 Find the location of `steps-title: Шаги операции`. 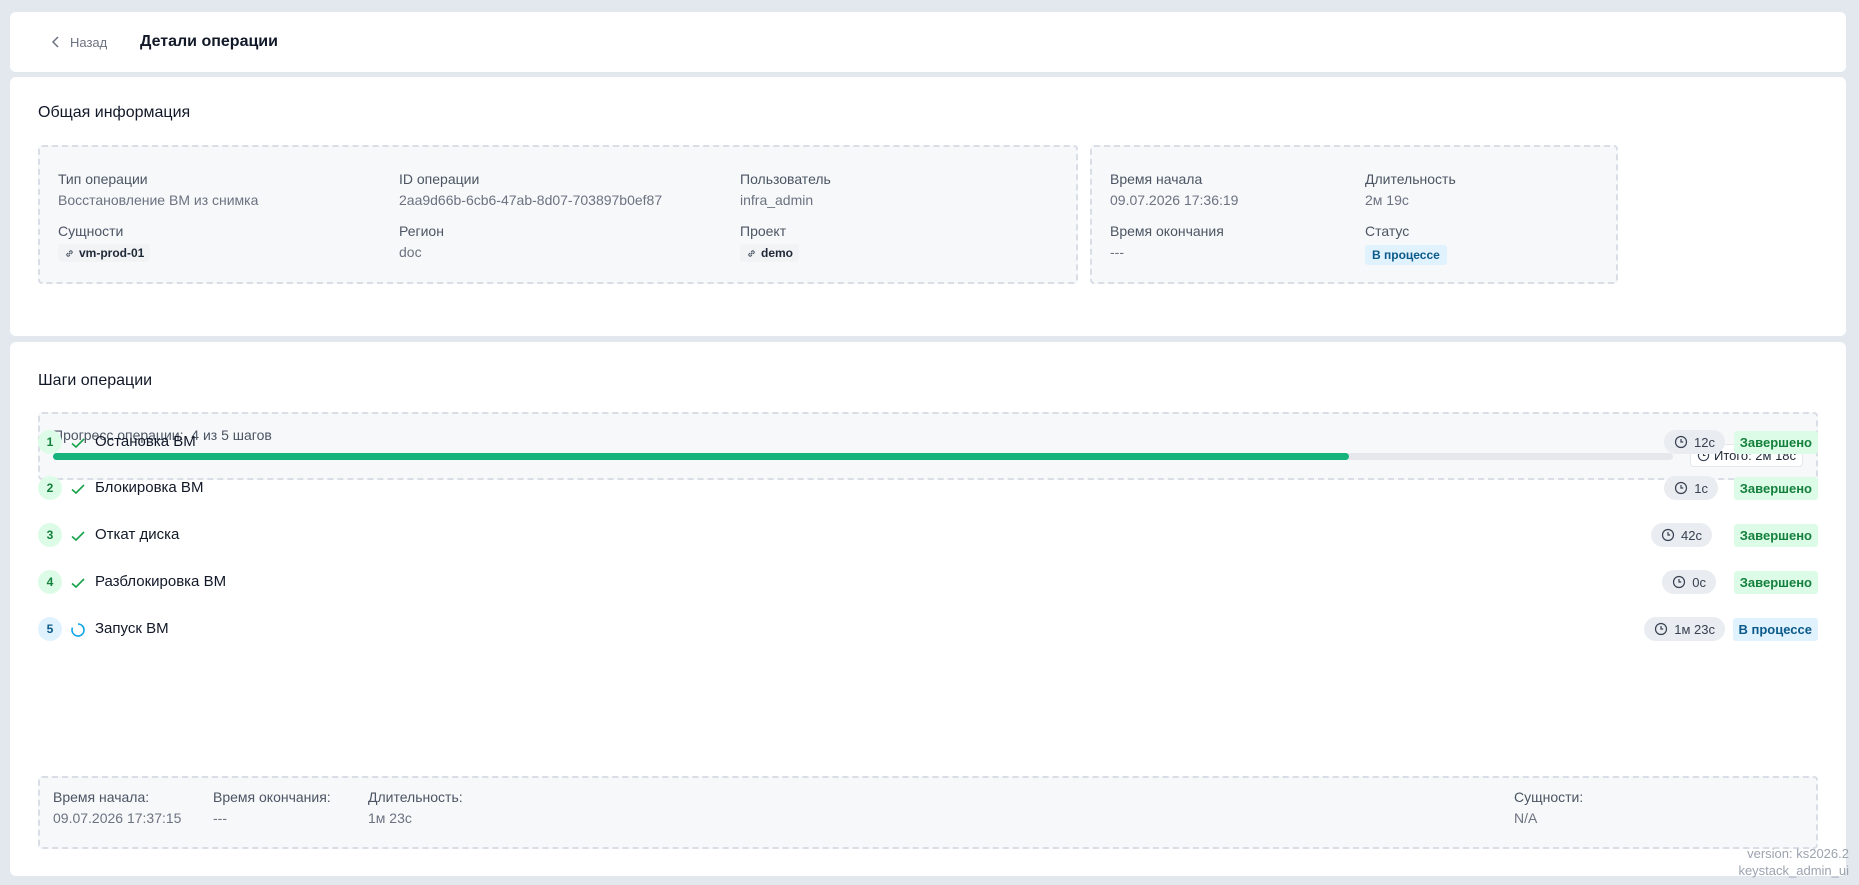

steps-title: Шаги операции is located at coordinates (95, 380).